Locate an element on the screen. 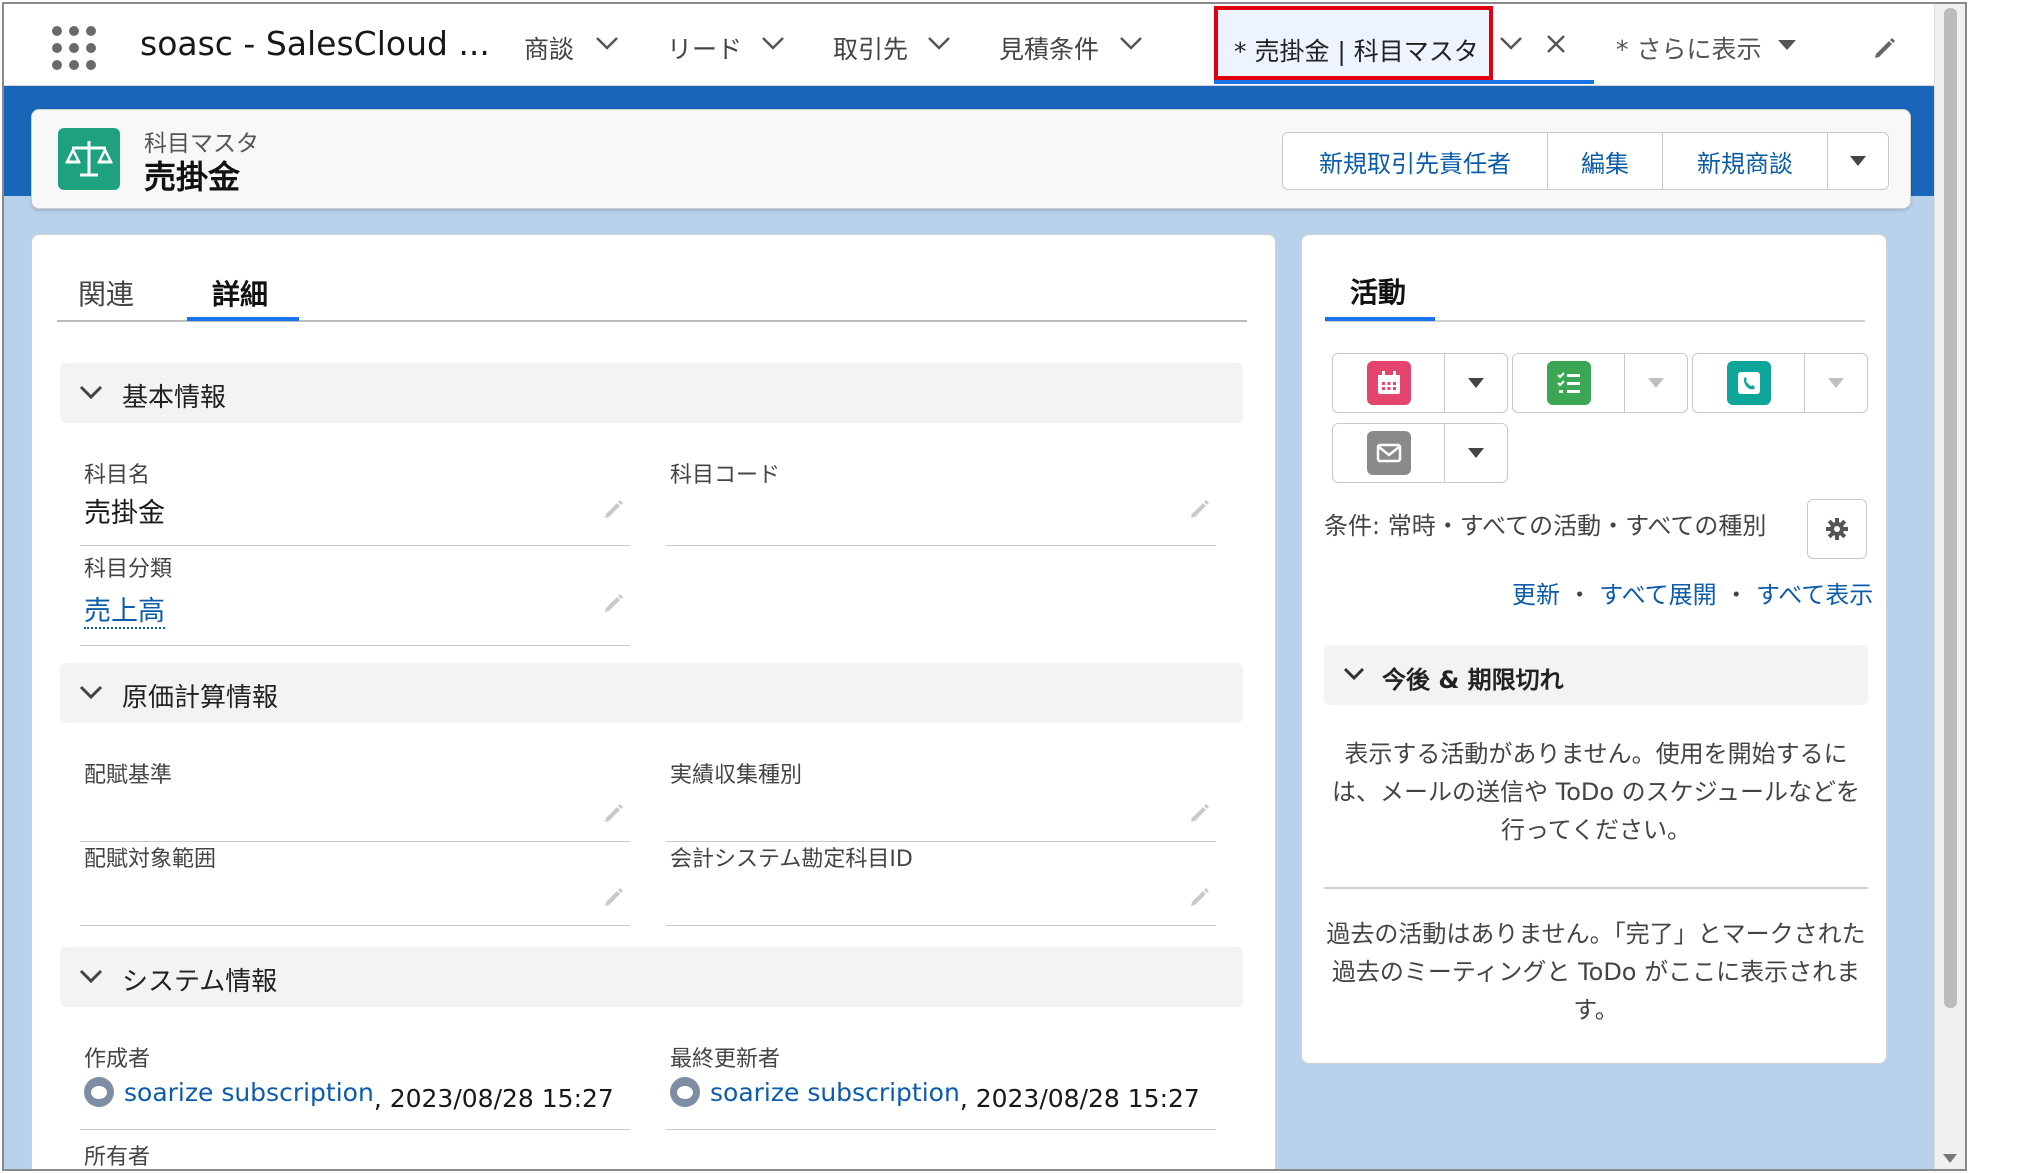 The width and height of the screenshot is (2027, 1173). tab-active-label: * 売掛金 | 科目マスタ is located at coordinates (1356, 51).